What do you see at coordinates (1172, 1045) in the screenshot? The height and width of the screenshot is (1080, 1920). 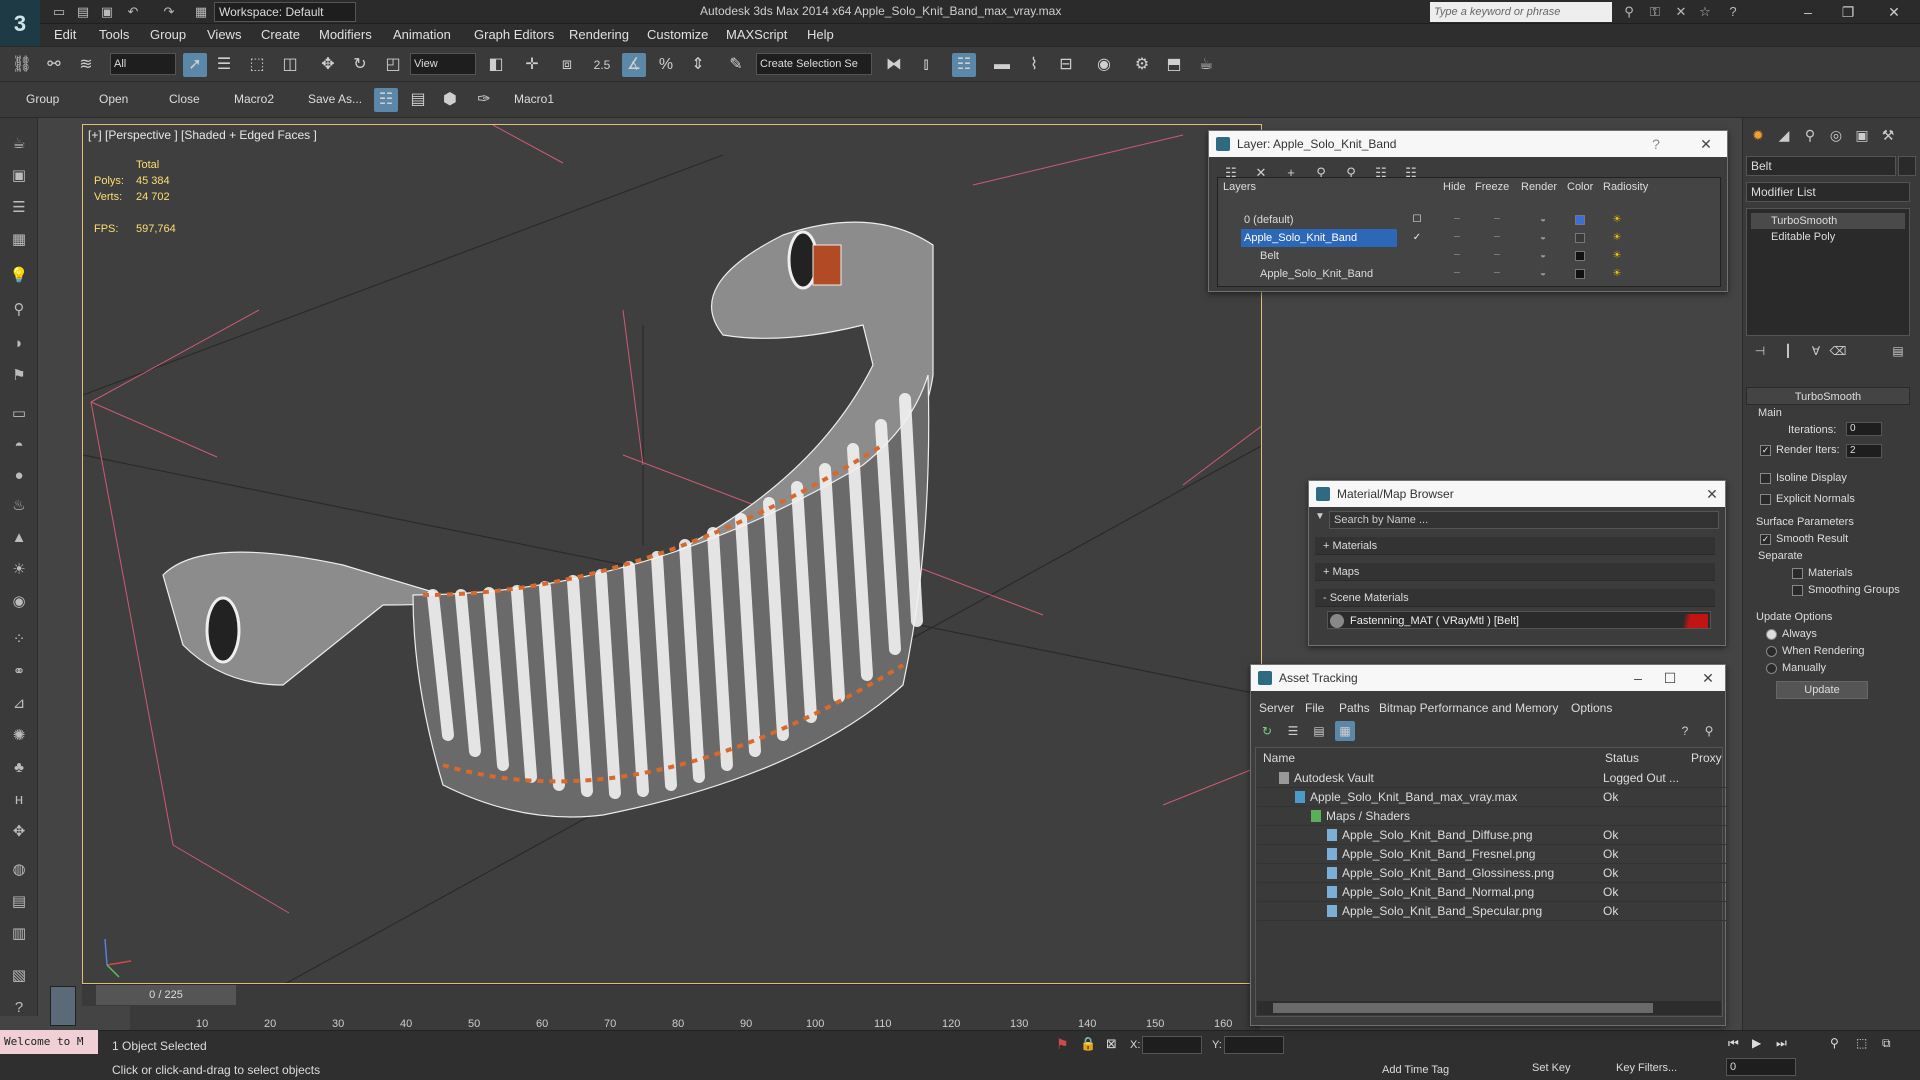 I see `x-coord-field` at bounding box center [1172, 1045].